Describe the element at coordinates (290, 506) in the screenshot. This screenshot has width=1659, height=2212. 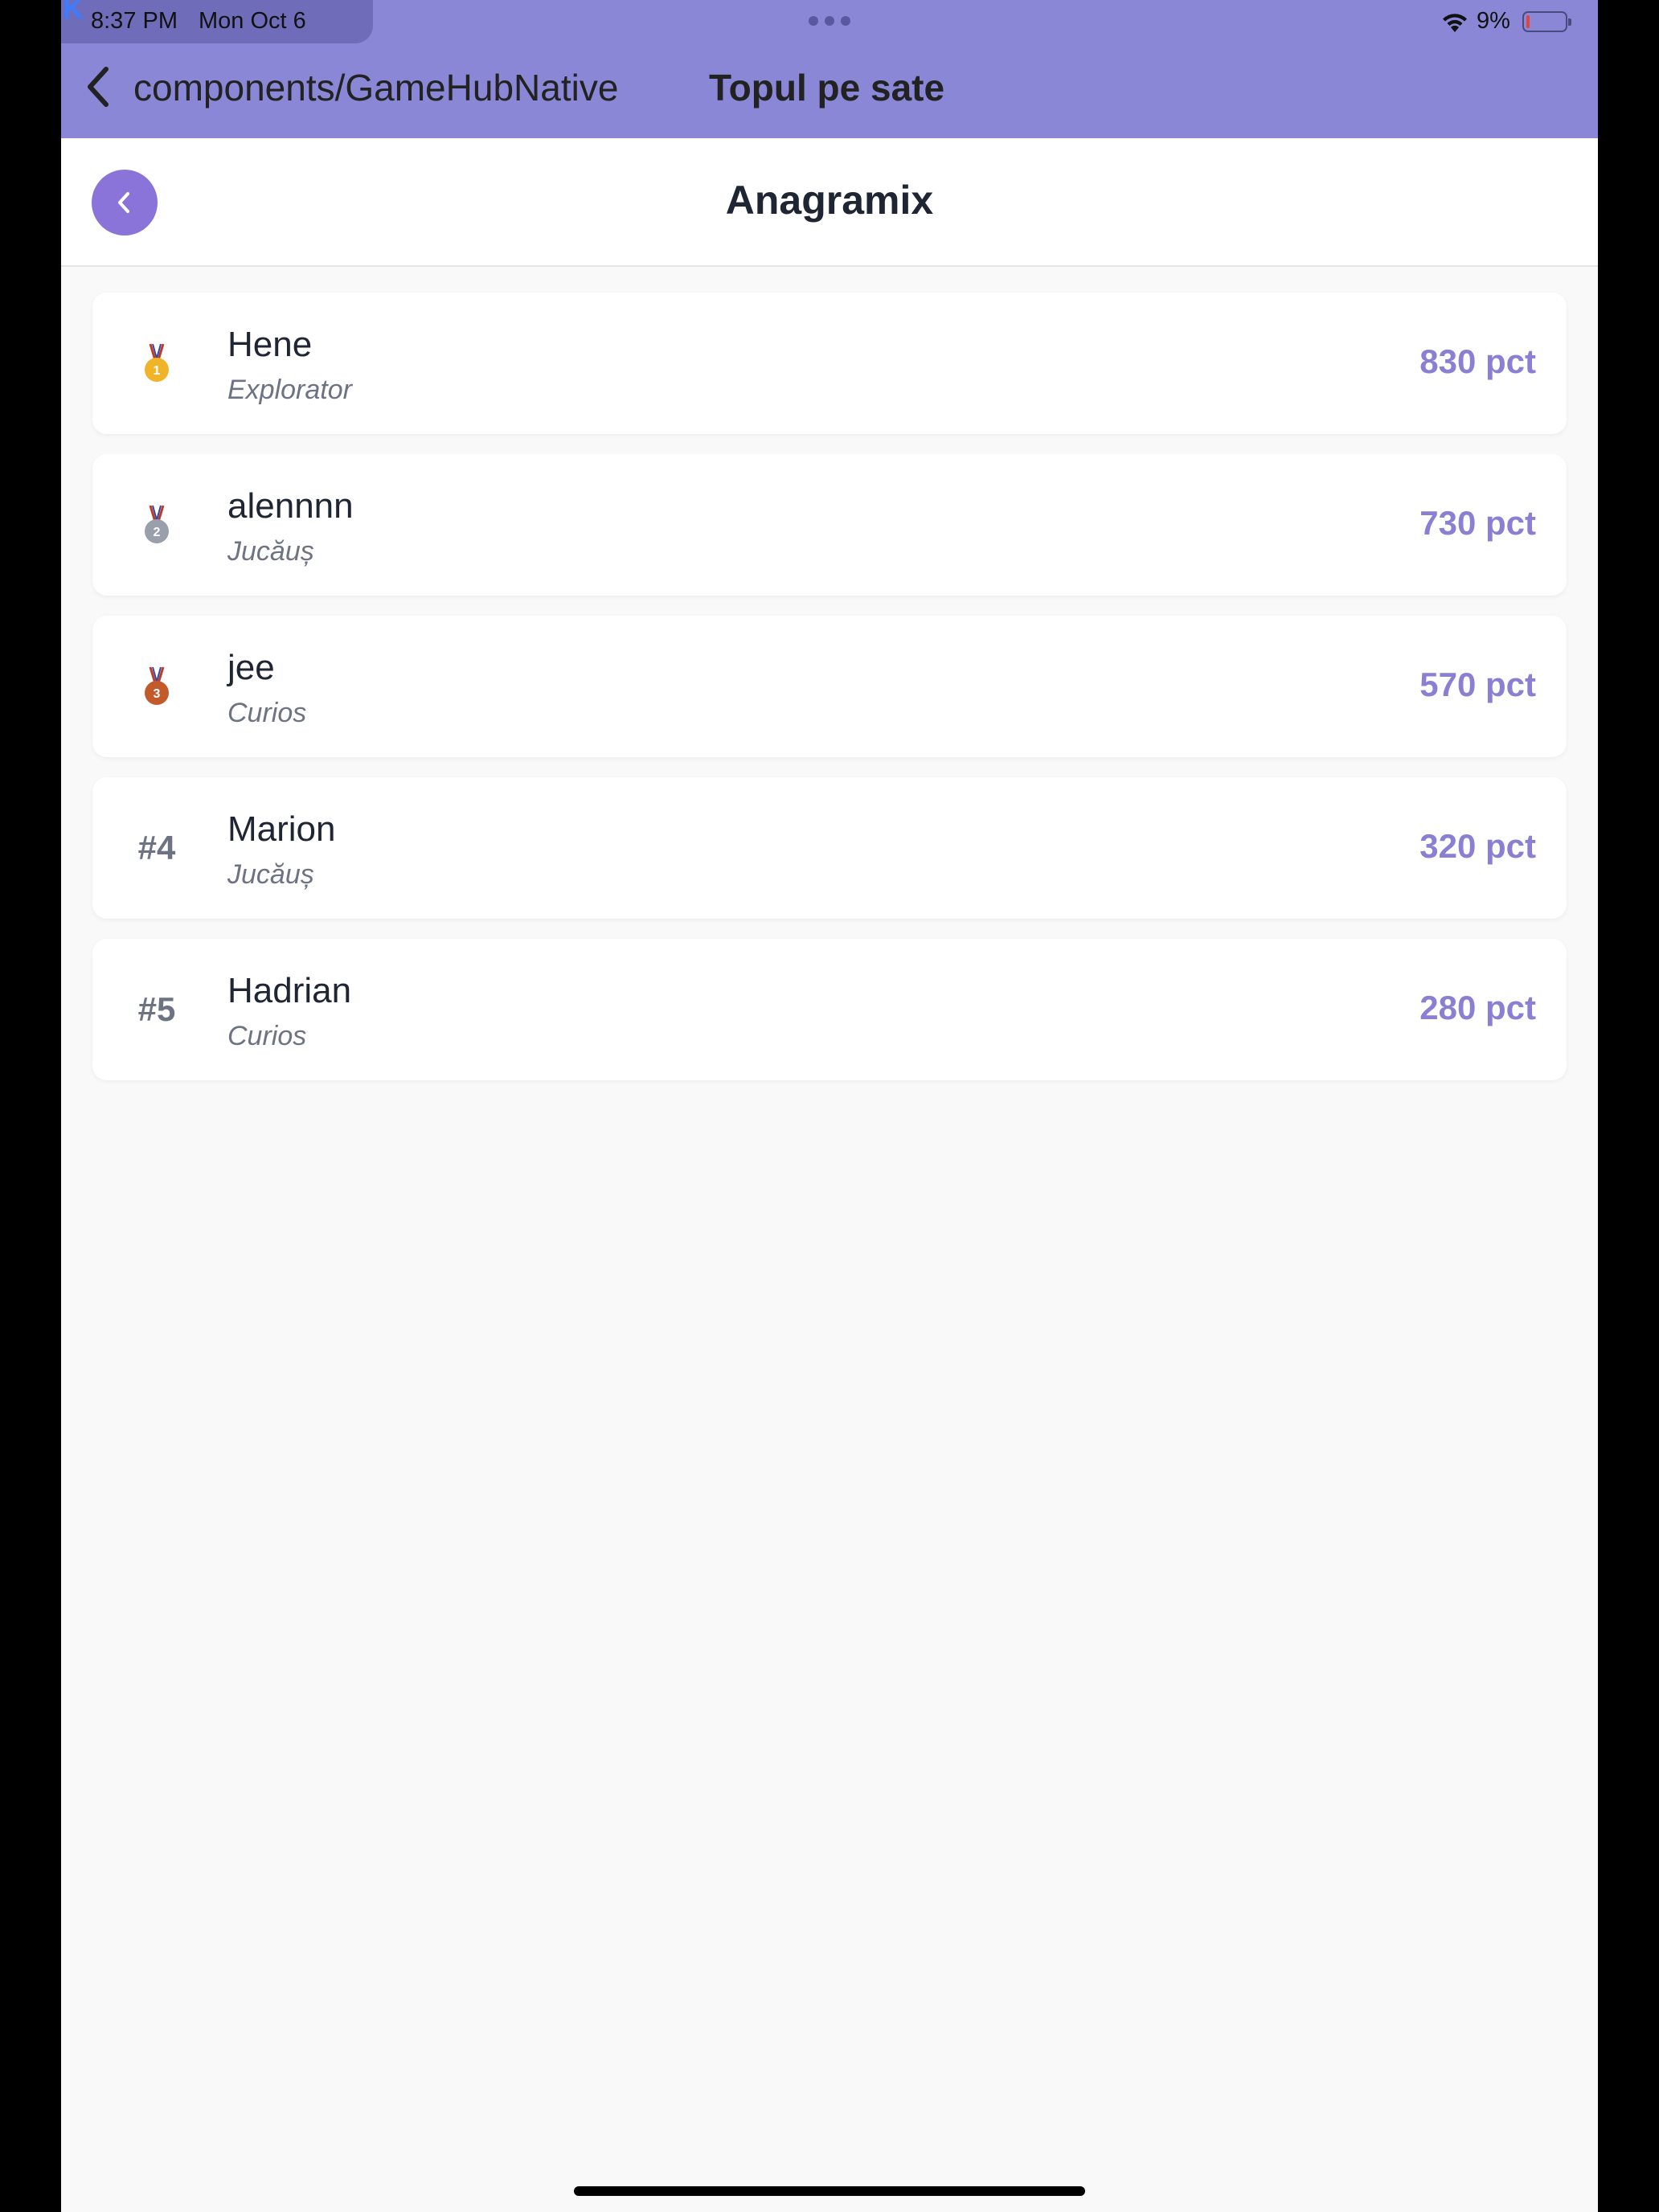
I see `player-name: alennnn` at that location.